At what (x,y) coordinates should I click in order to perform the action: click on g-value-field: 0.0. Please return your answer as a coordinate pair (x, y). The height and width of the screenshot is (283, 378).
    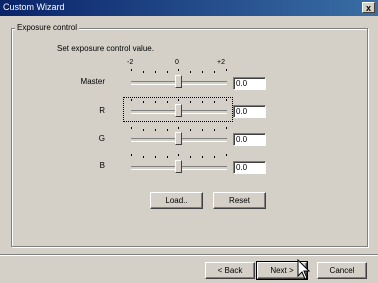
    Looking at the image, I should click on (249, 139).